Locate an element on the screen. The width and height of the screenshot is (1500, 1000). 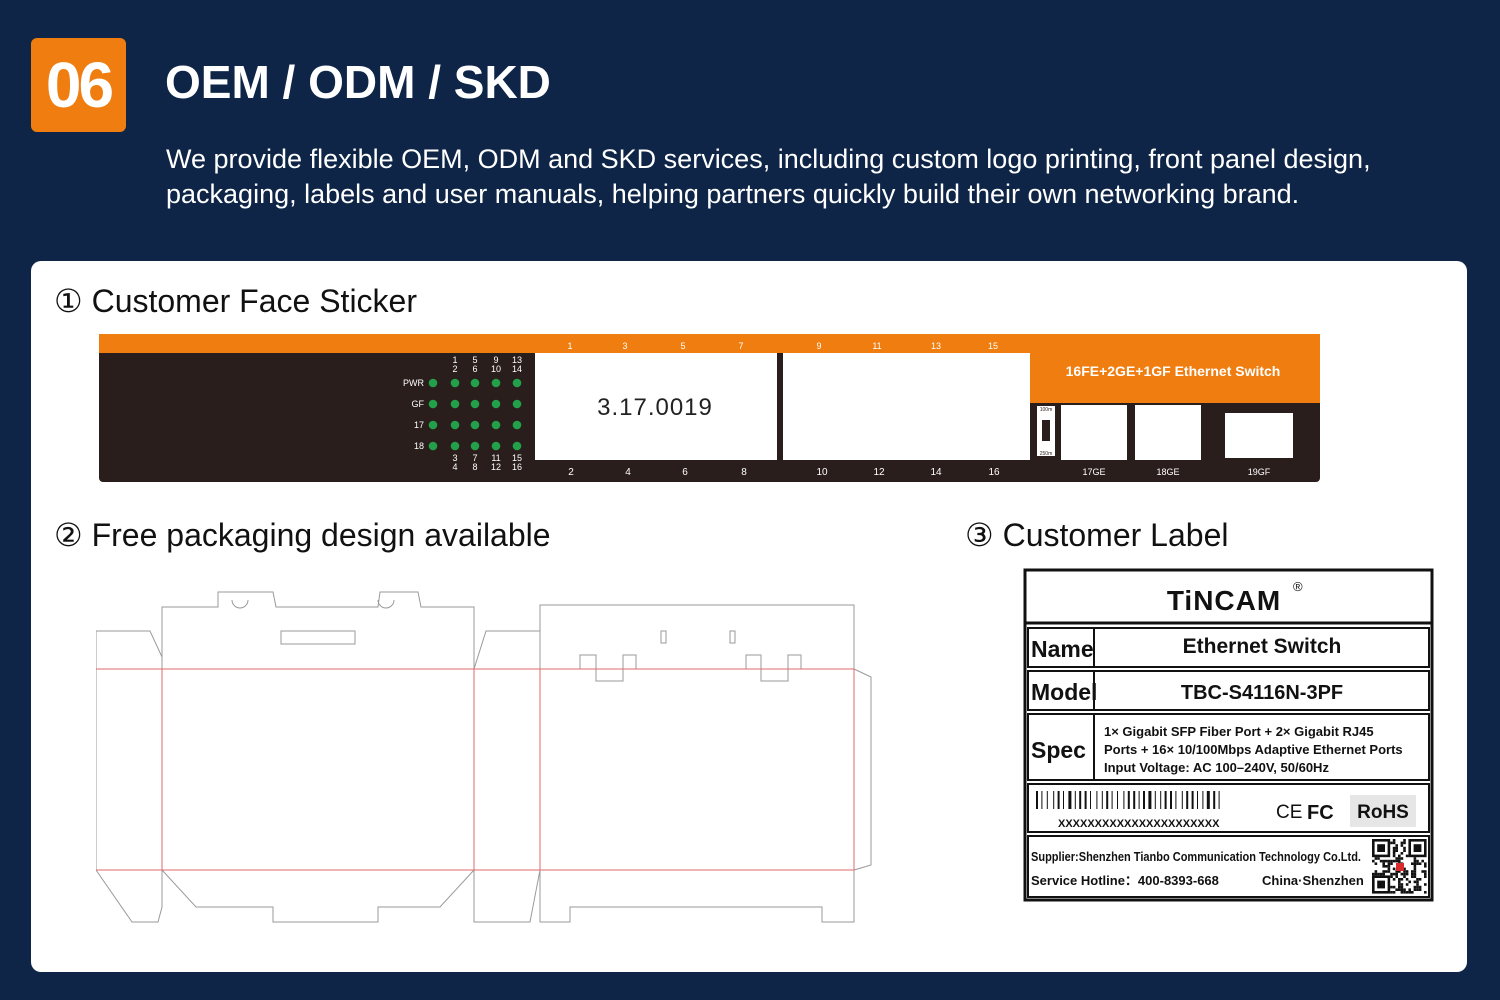
sticker-section-title: ① Customer Face Sticker is located at coordinates (235, 301).